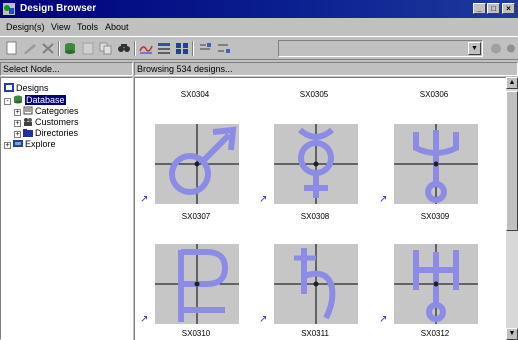 The width and height of the screenshot is (518, 340). I want to click on tree-item-categories: + Categories, so click(46, 111).